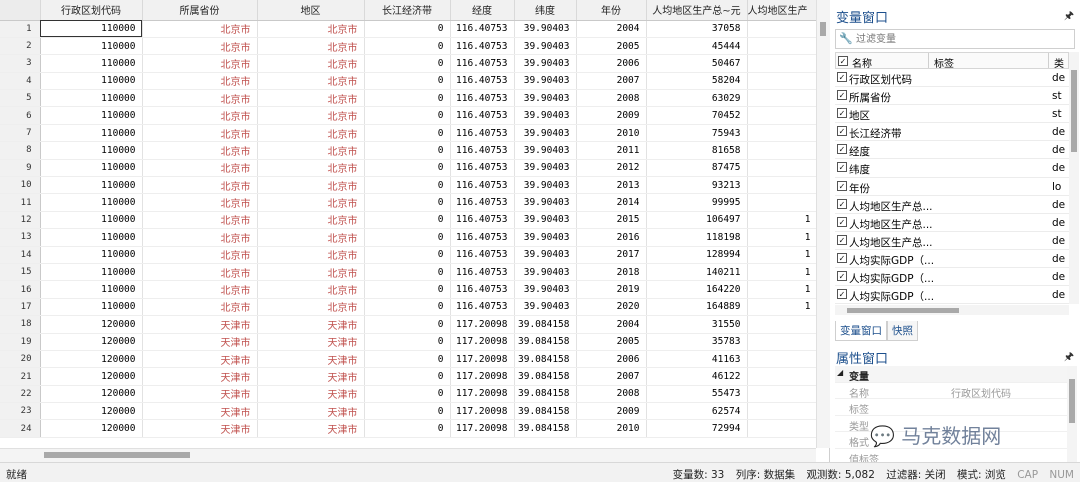  Describe the element at coordinates (697, 237) in the screenshot. I see `table-cell: 118198` at that location.